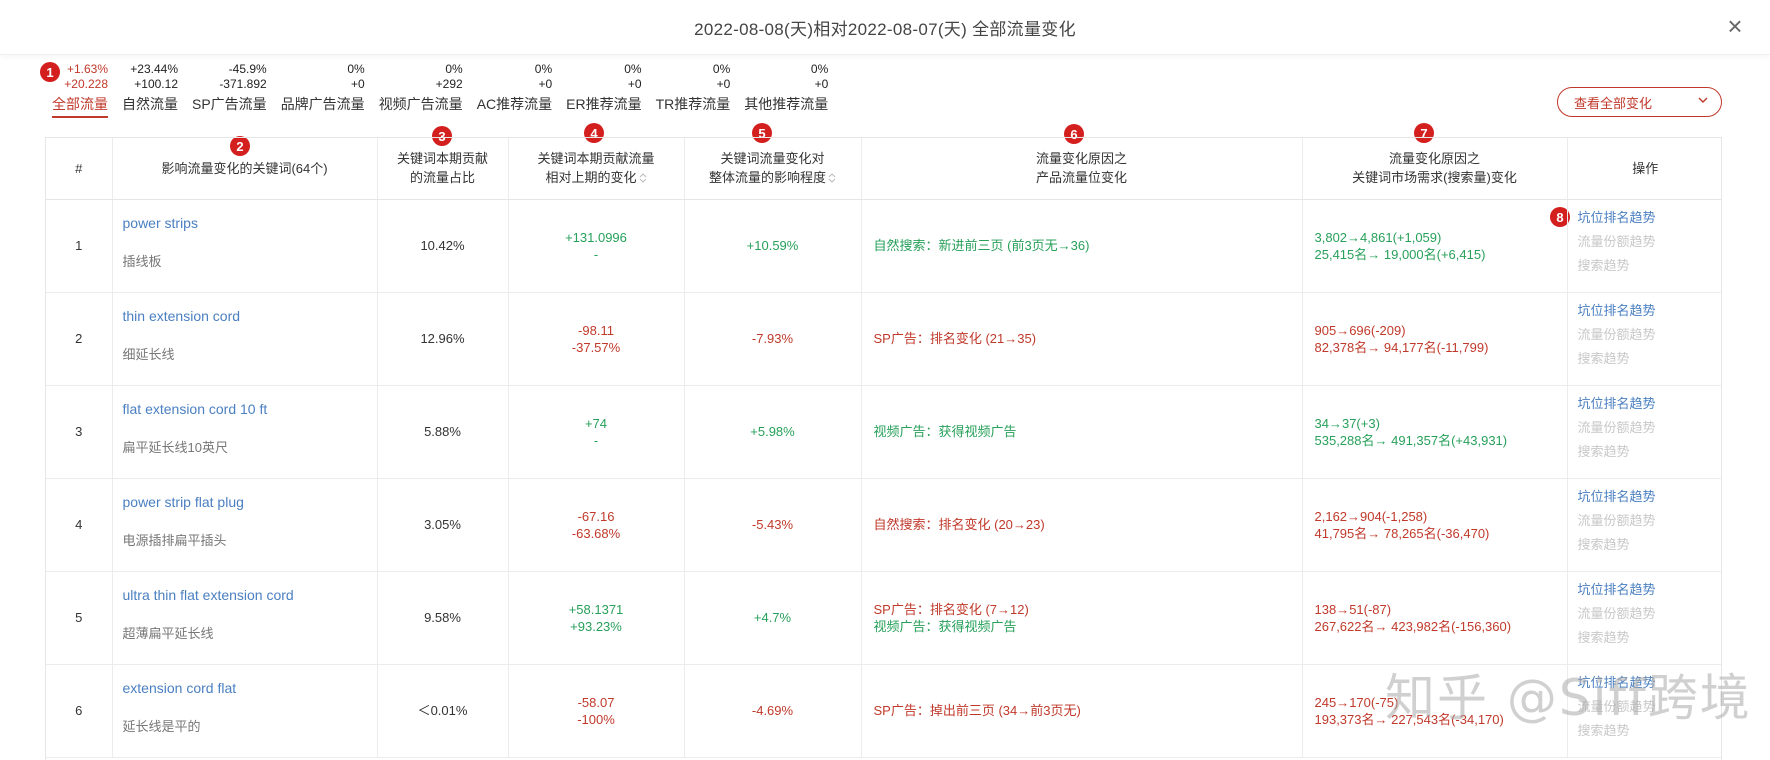 The image size is (1770, 760). What do you see at coordinates (229, 90) in the screenshot?
I see `tab-2: -45.9% -371.892 SP广告流量` at bounding box center [229, 90].